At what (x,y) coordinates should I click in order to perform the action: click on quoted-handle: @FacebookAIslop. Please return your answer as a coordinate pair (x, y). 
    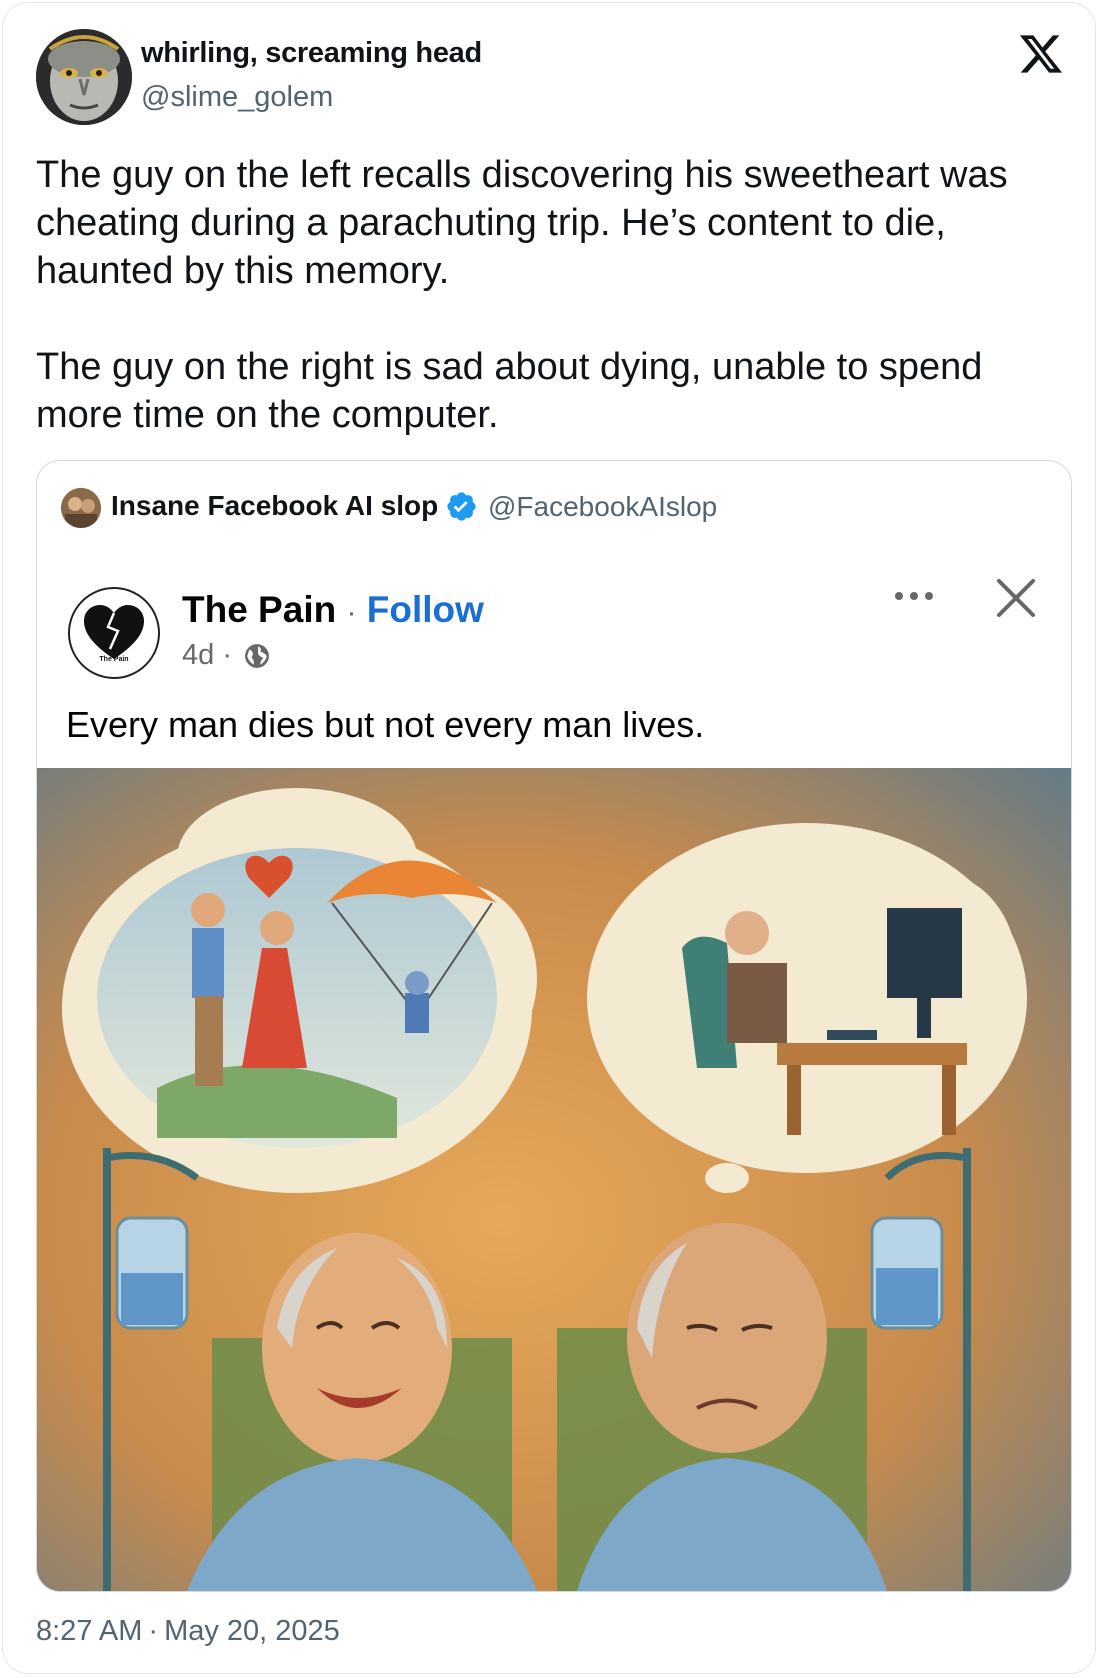
    Looking at the image, I should click on (602, 507).